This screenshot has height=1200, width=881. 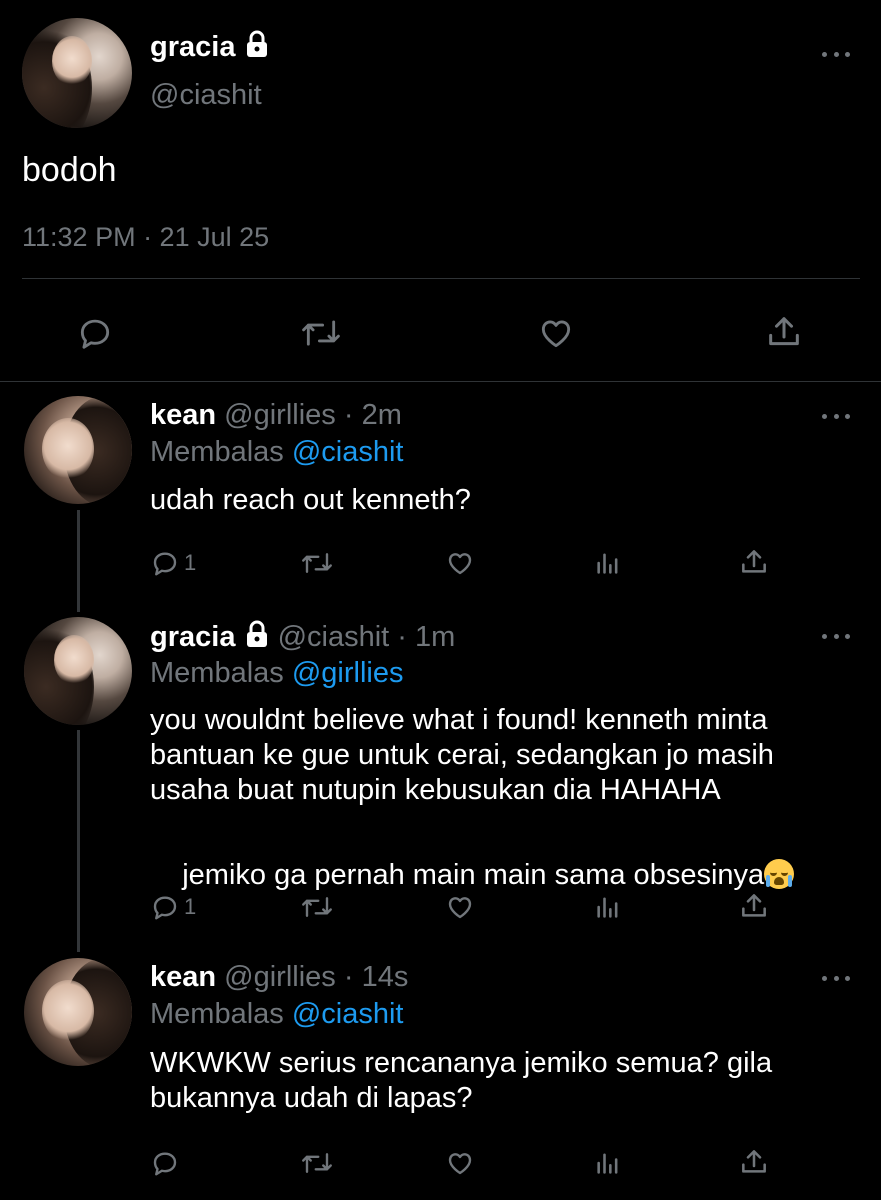 I want to click on tweet-text-line: usaha buat nutupin kebusukan dia HAHAHA, so click(x=435, y=790).